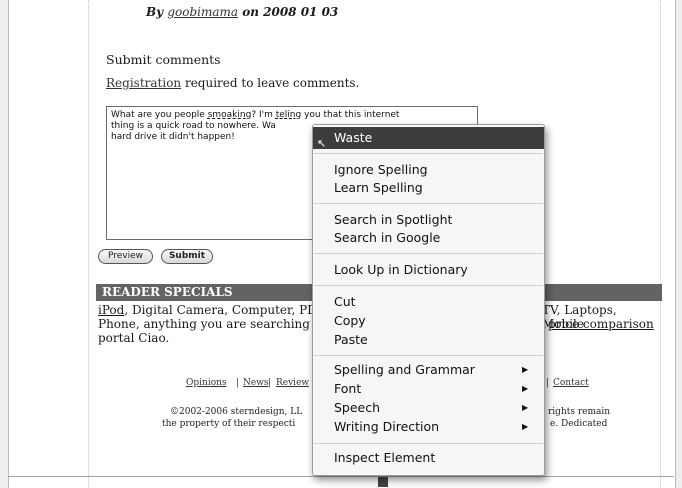  Describe the element at coordinates (288, 115) in the screenshot. I see `misspelled-word: teling` at that location.